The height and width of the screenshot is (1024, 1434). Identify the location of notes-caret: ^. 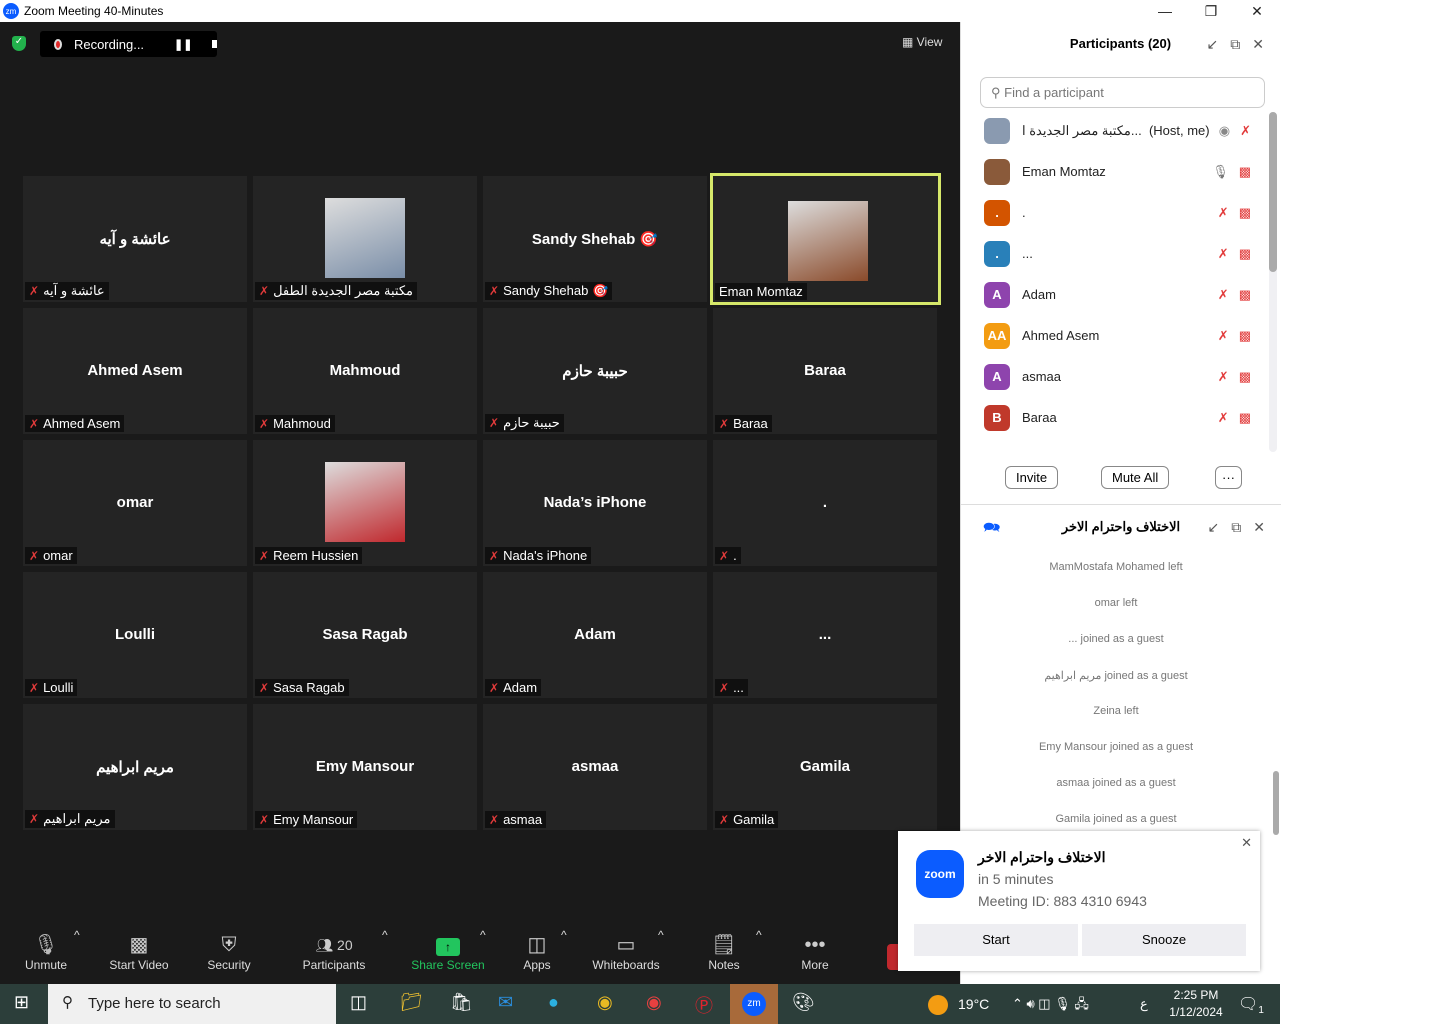
(759, 935).